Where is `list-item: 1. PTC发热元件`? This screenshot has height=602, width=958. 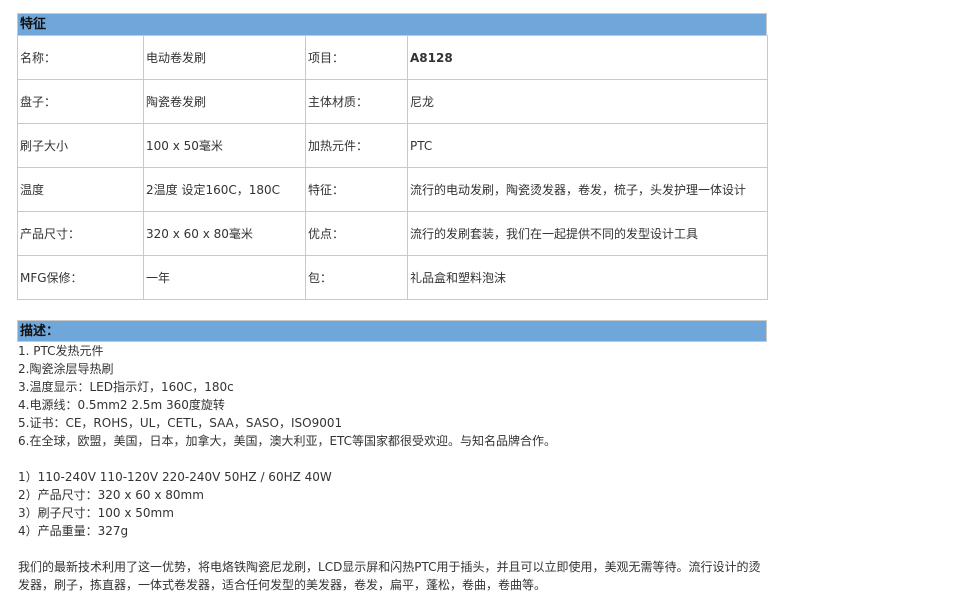 list-item: 1. PTC发热元件 is located at coordinates (61, 351).